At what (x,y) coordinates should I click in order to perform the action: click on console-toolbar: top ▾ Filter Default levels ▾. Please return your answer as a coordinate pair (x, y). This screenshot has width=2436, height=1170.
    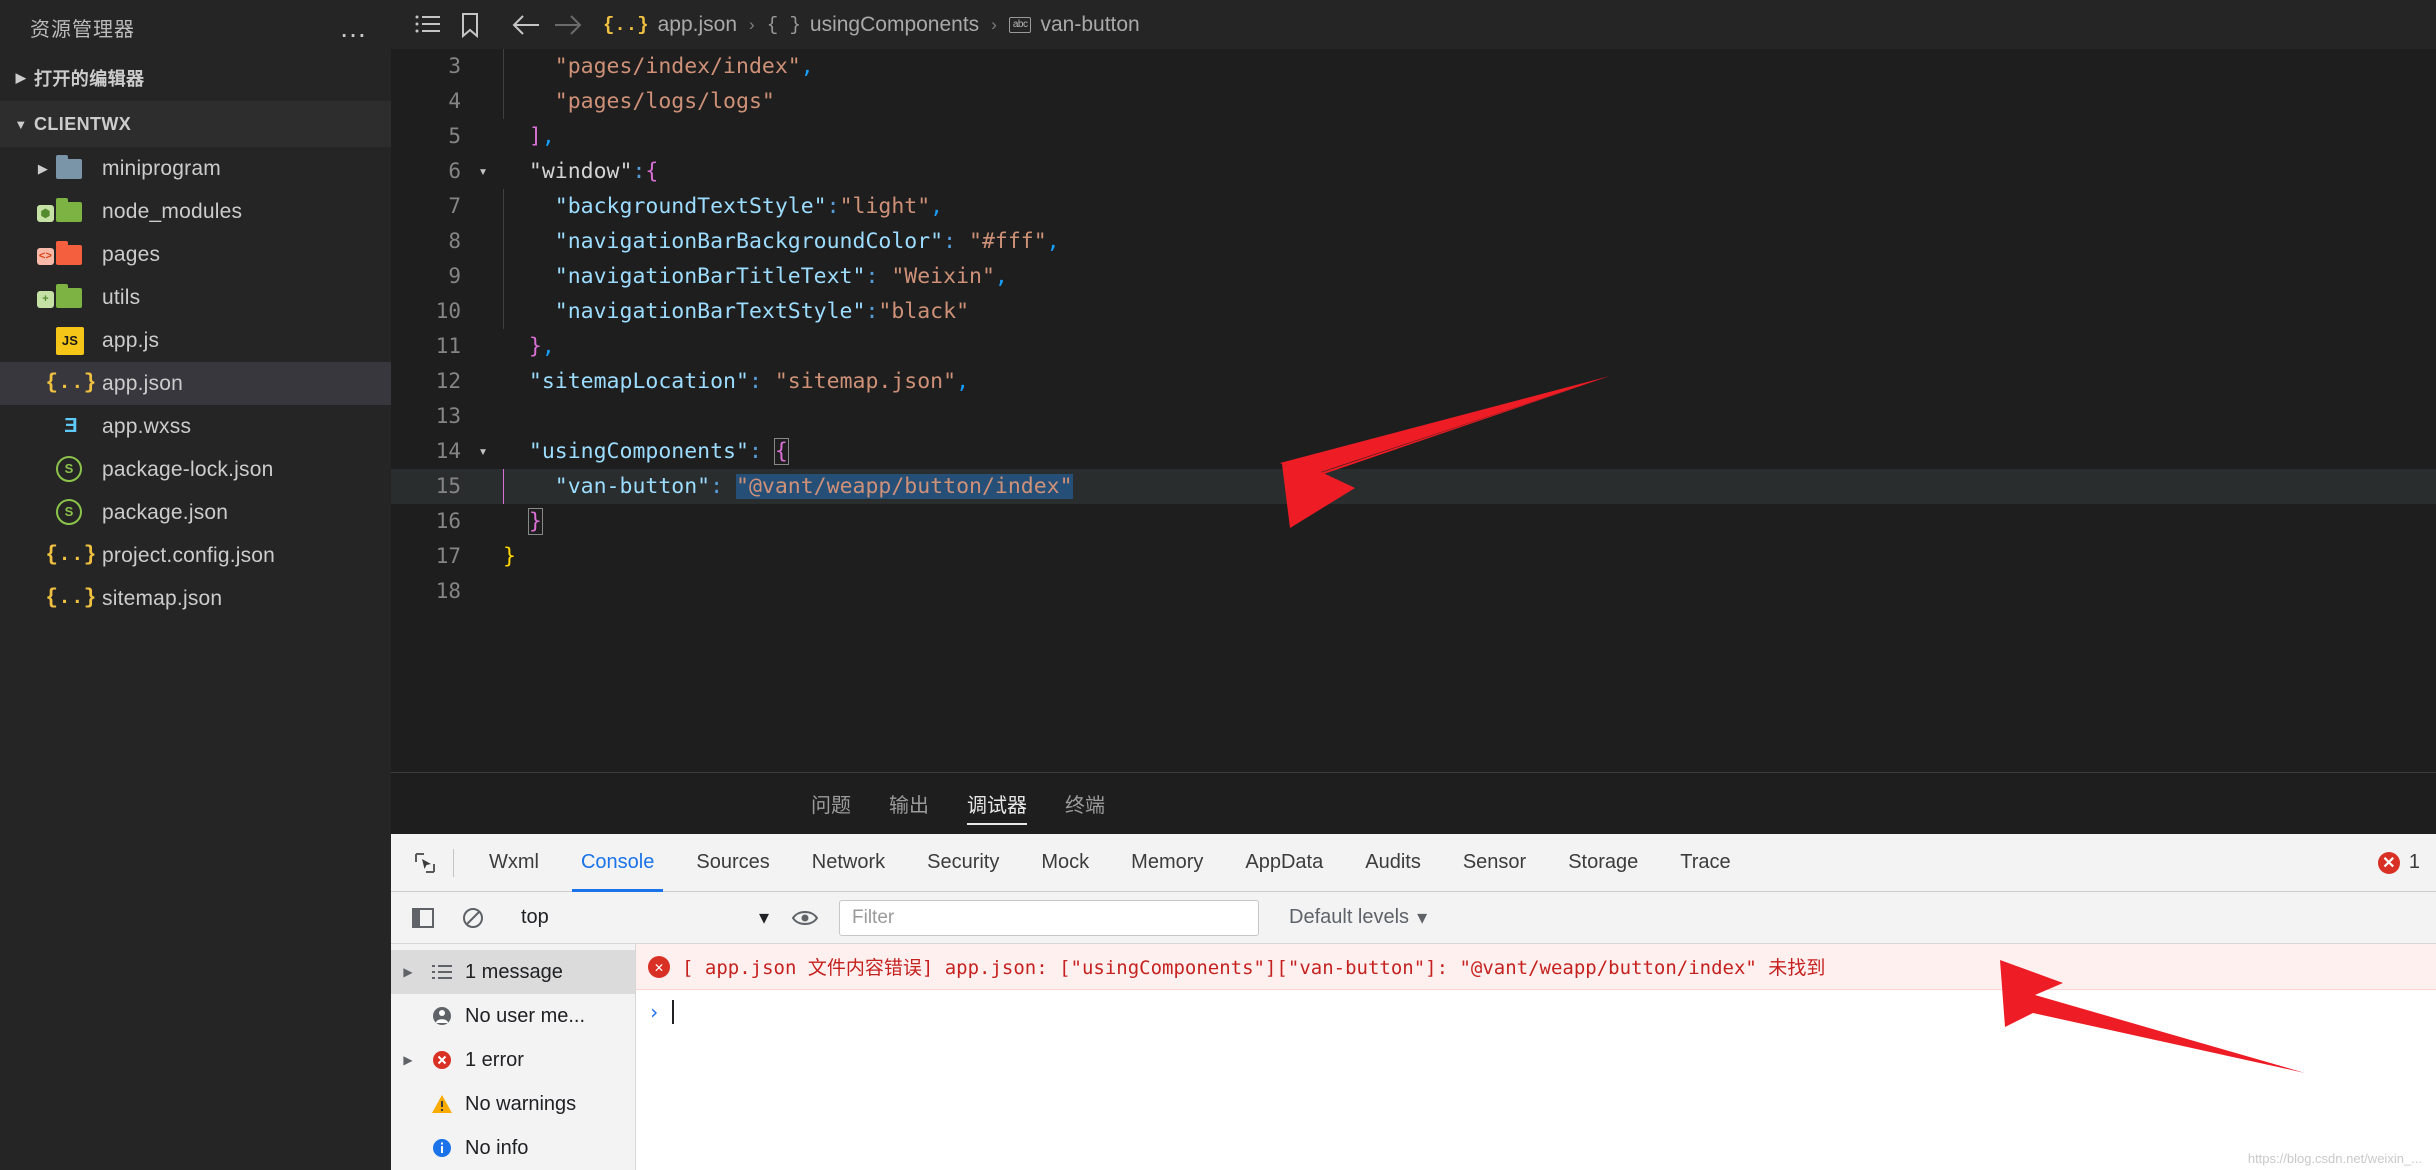
    Looking at the image, I should click on (1413, 918).